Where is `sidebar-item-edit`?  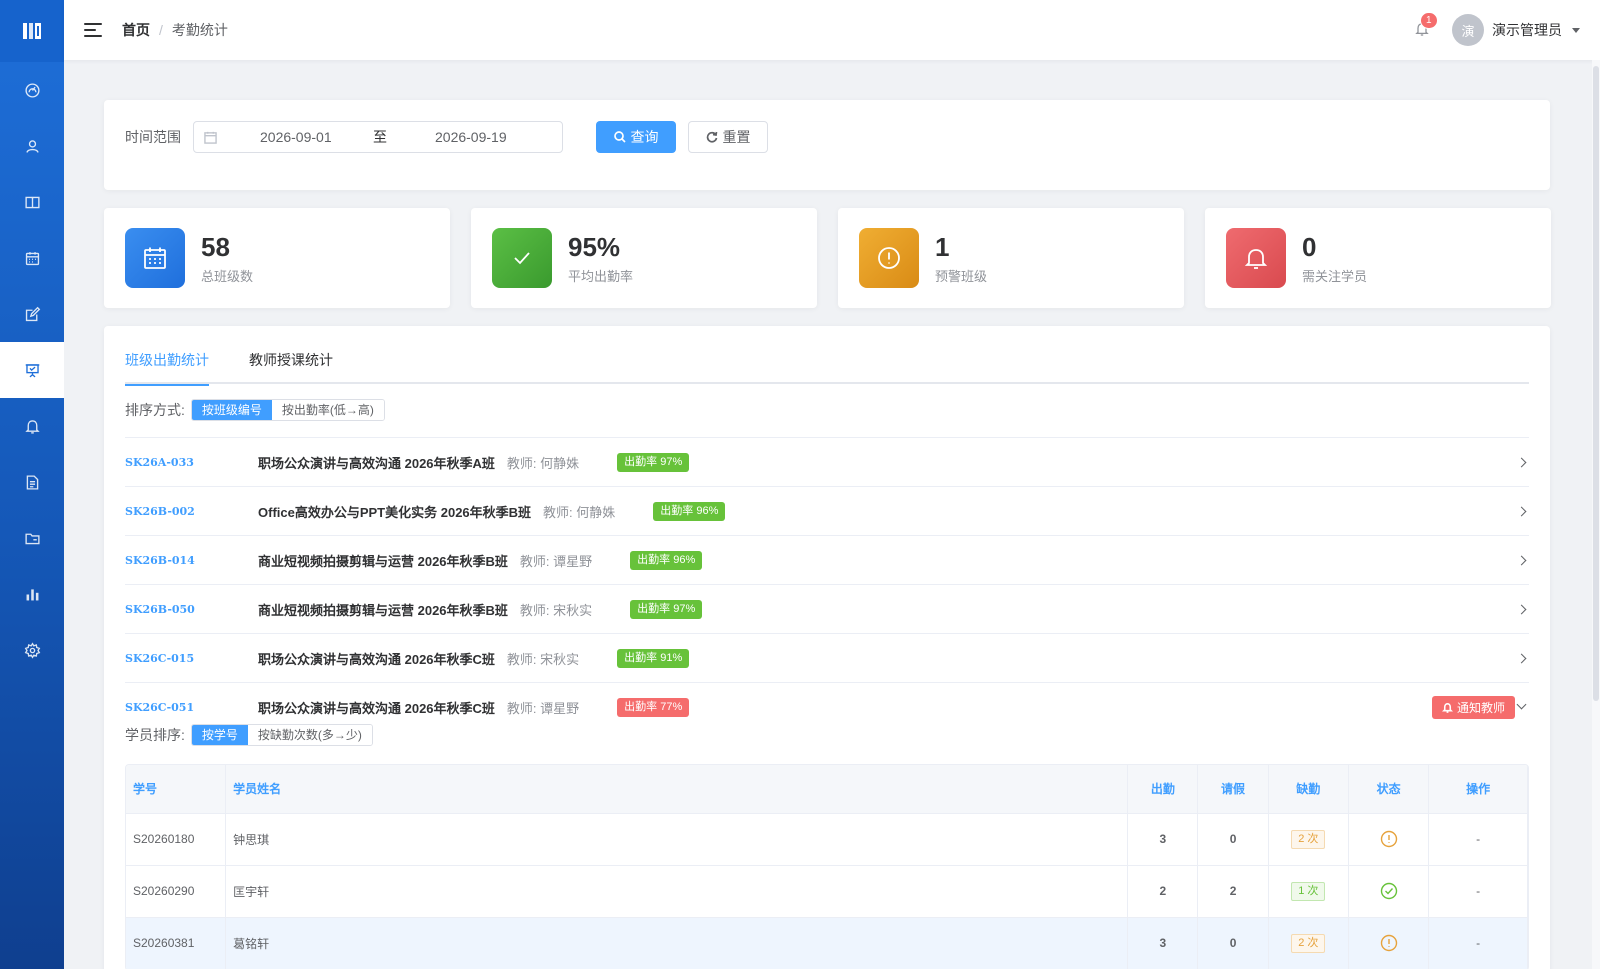 sidebar-item-edit is located at coordinates (32, 314).